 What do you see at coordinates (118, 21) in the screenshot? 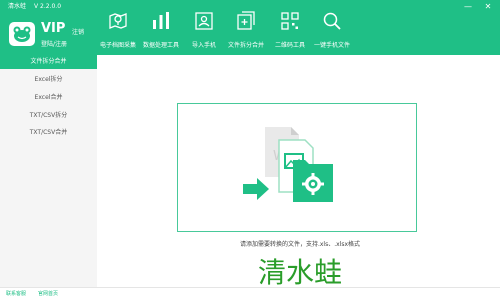
I see `map-pin-icon` at bounding box center [118, 21].